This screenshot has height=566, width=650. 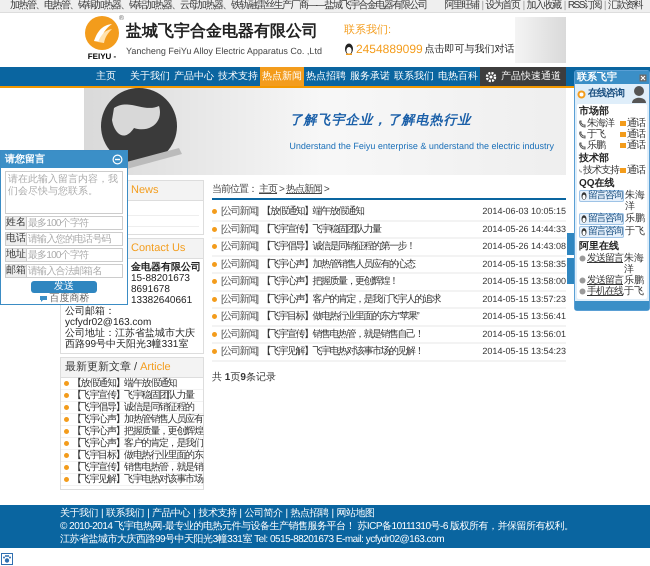 I want to click on photo-placeholder, so click(x=540, y=40).